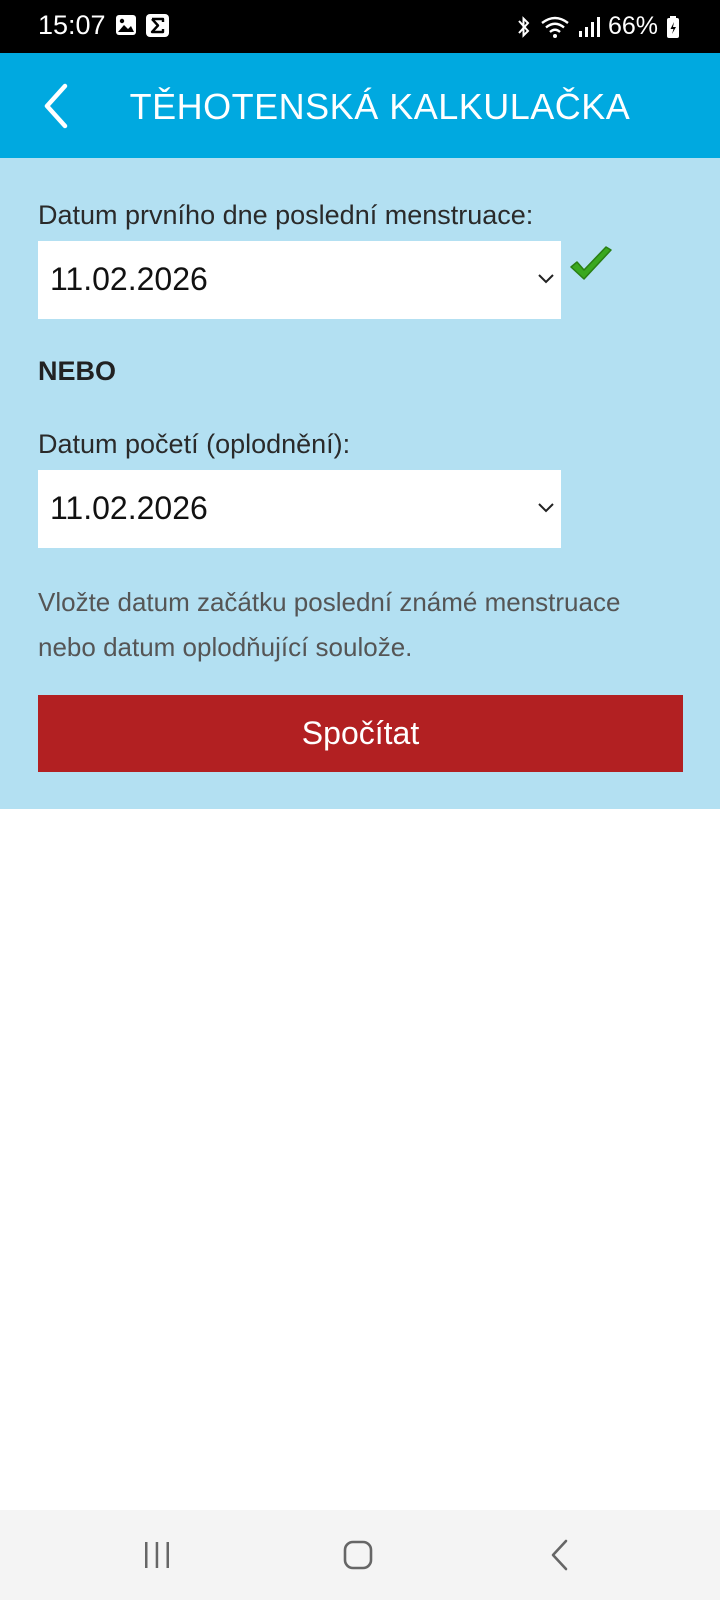 This screenshot has width=720, height=1600. I want to click on recent-apps-button, so click(157, 1555).